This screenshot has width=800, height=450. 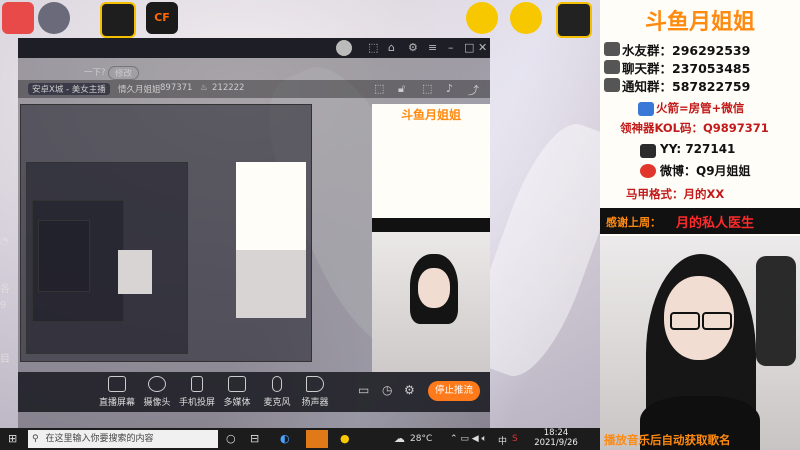 What do you see at coordinates (431, 161) in the screenshot?
I see `inner-info-card: 斗鱼月姐姐` at bounding box center [431, 161].